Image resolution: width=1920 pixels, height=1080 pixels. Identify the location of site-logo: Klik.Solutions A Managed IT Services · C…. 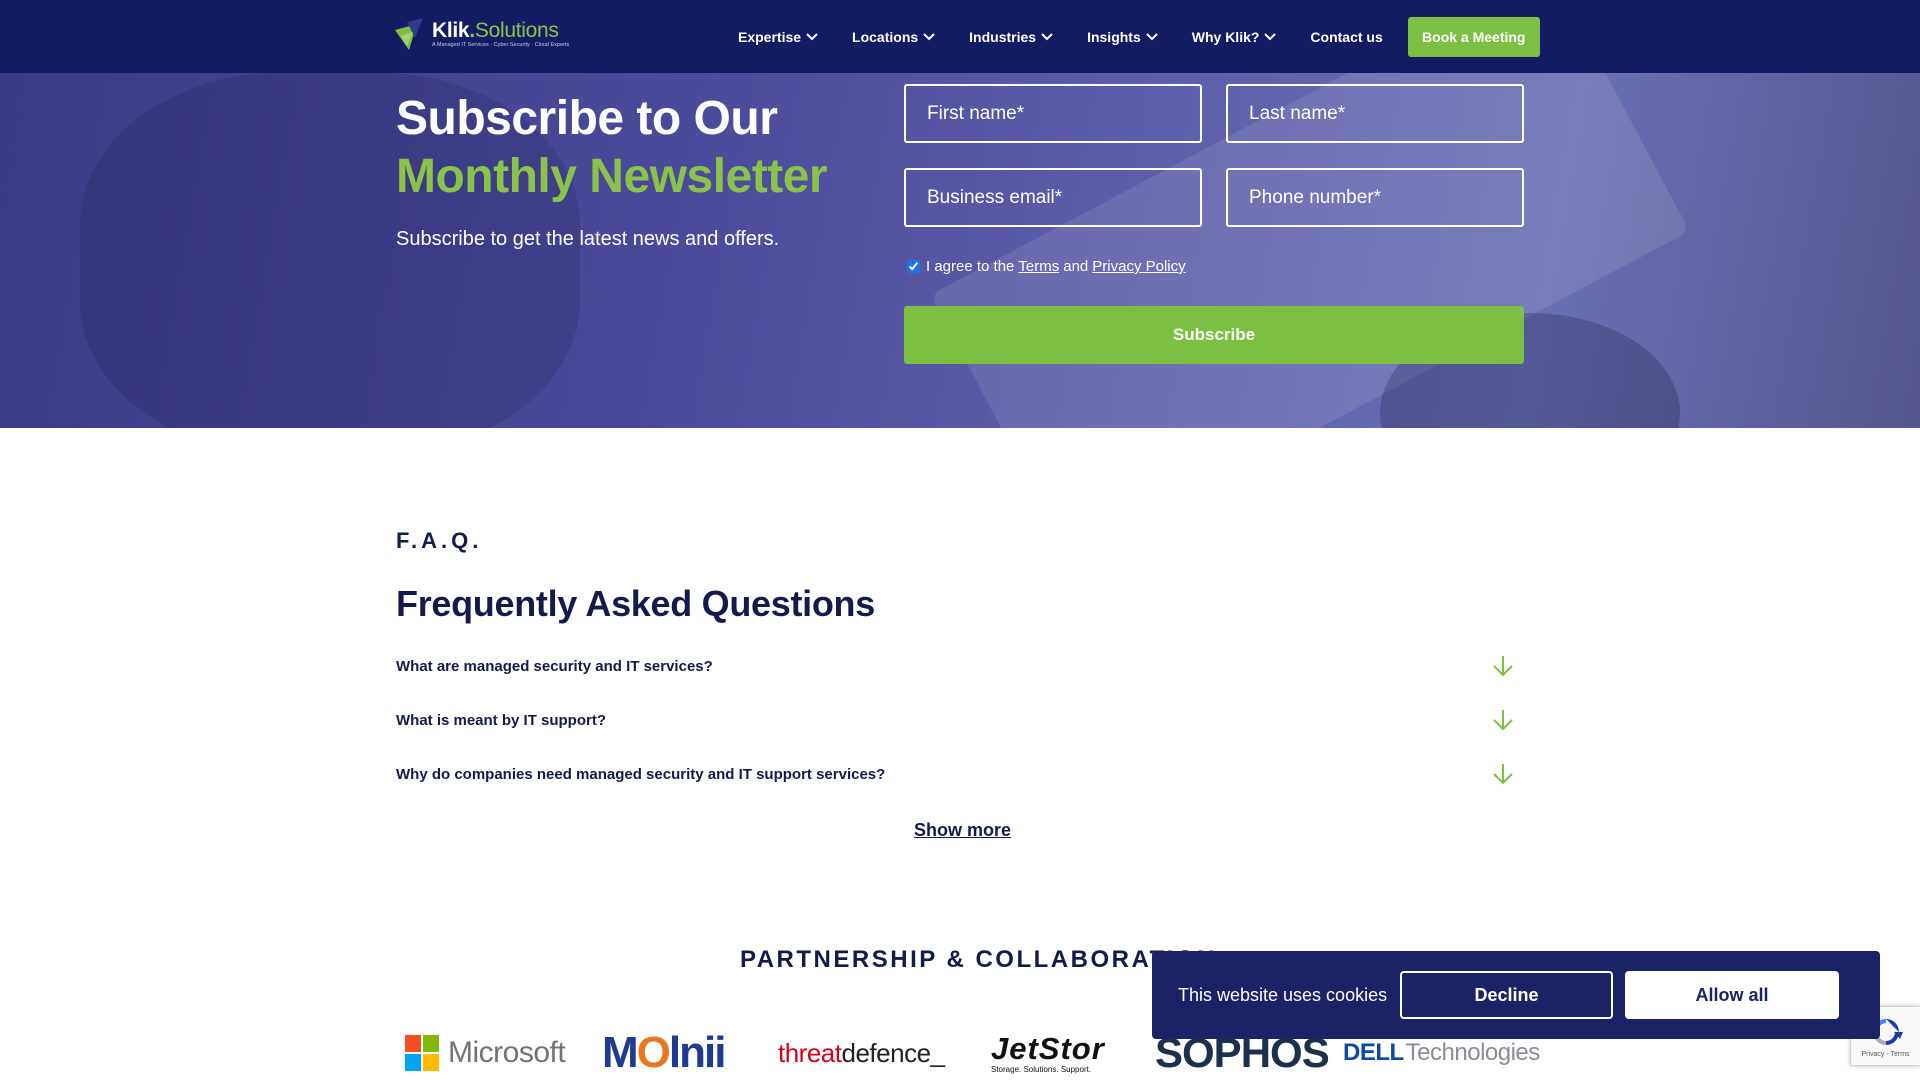
(488, 34).